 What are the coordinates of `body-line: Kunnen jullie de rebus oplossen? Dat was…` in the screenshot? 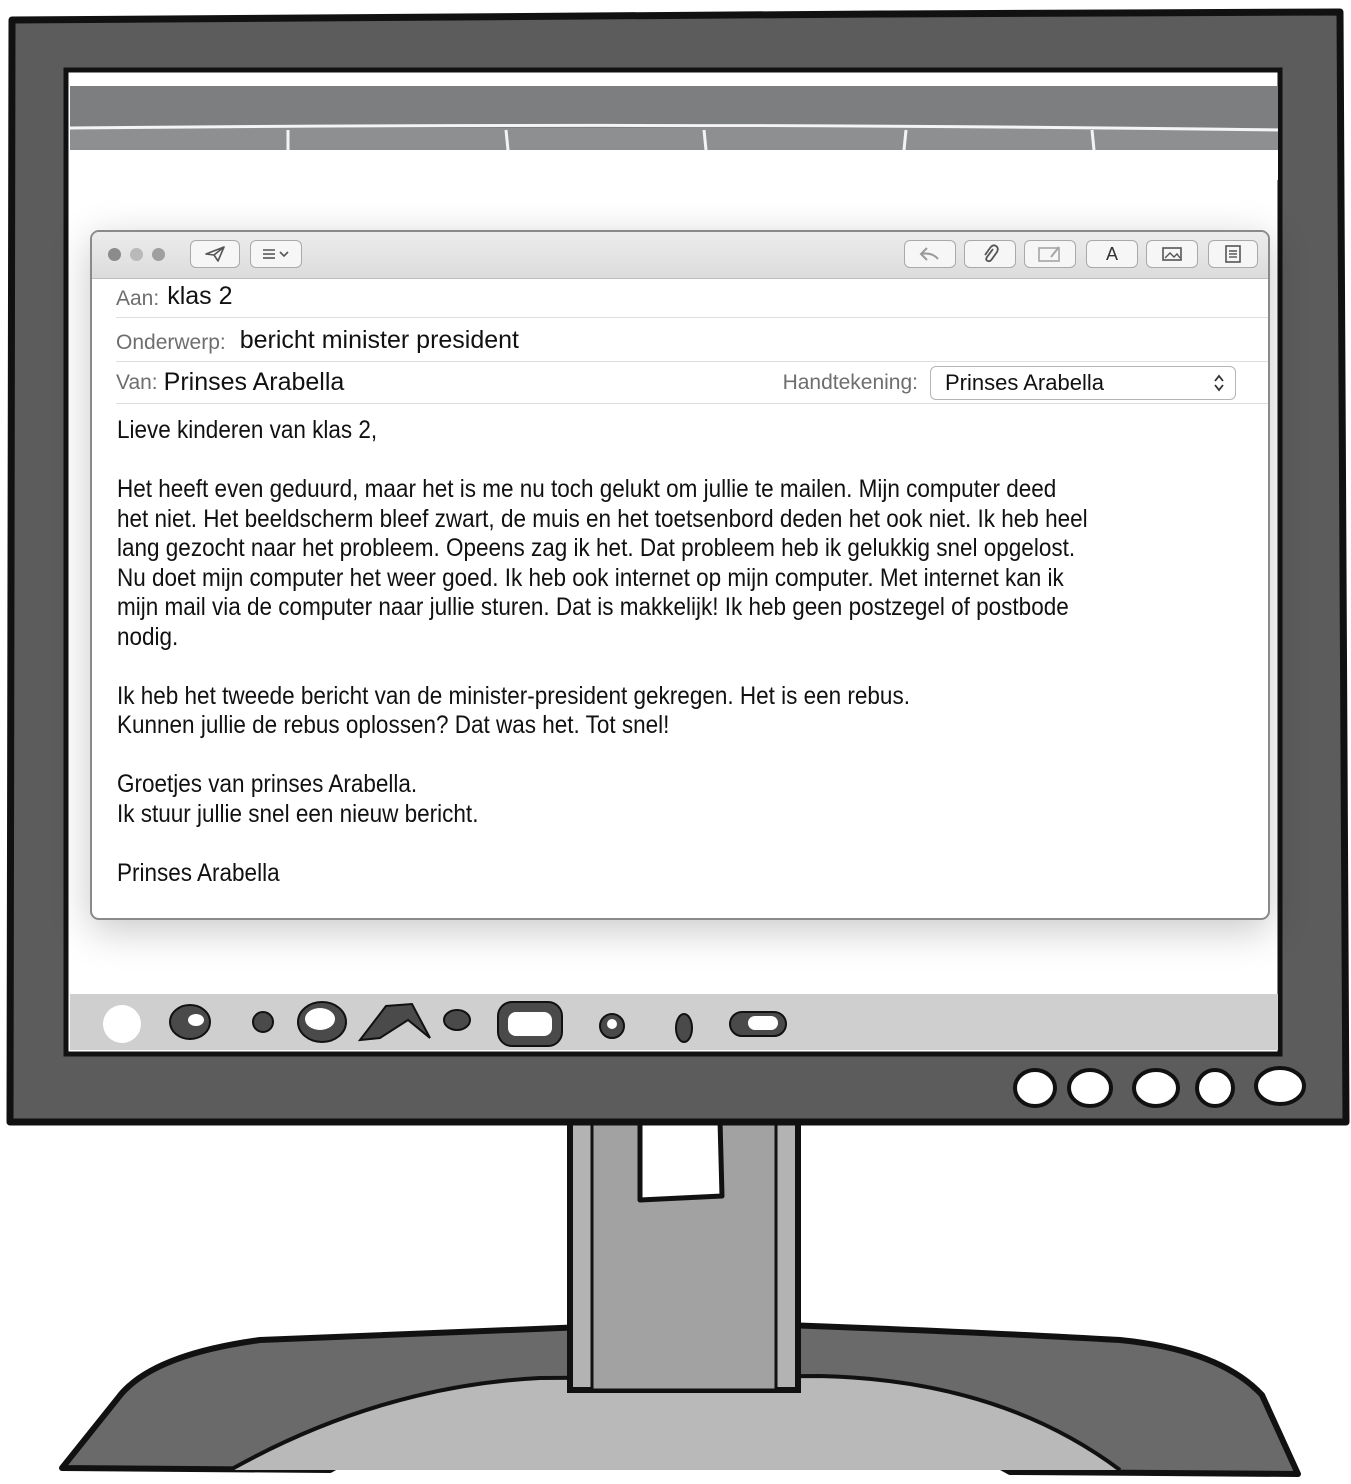 It's located at (393, 725).